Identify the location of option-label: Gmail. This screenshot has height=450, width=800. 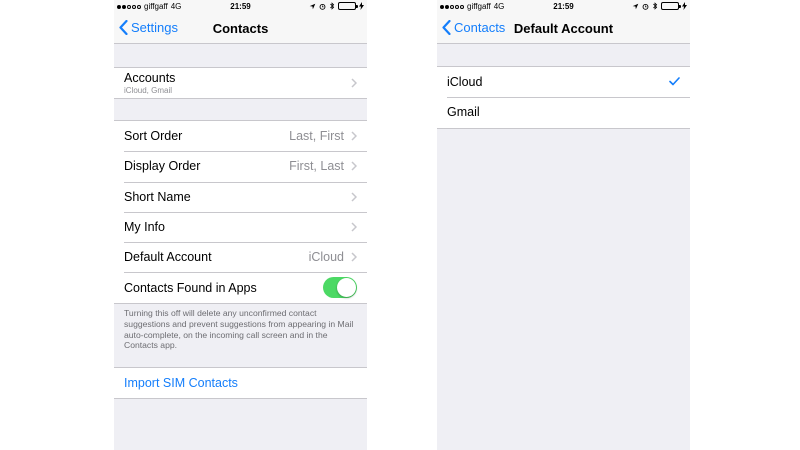
(463, 112).